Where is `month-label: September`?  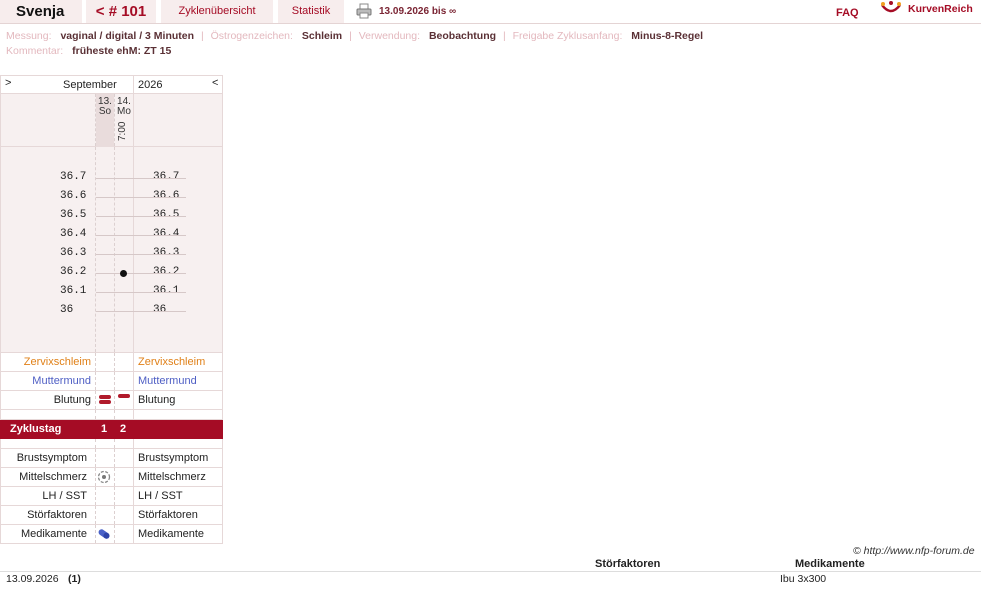
month-label: September is located at coordinates (90, 85).